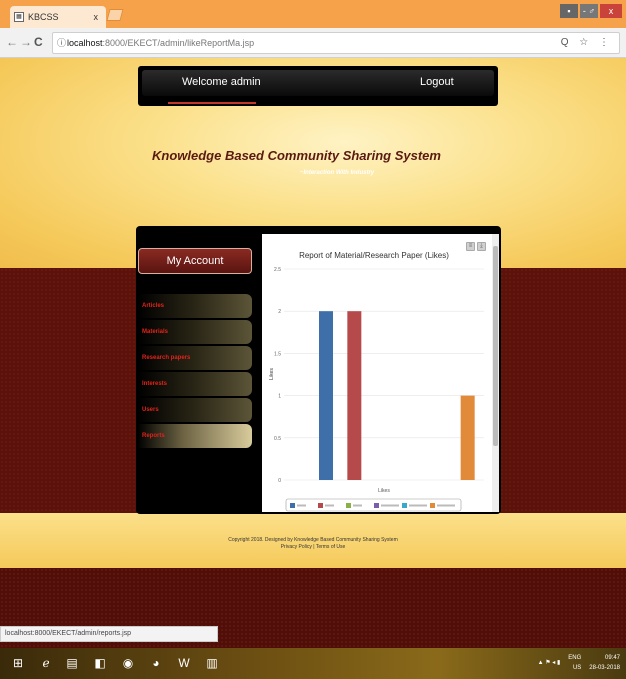  I want to click on tray-icons: ▲ ⚑ ◂ ▮, so click(549, 663).